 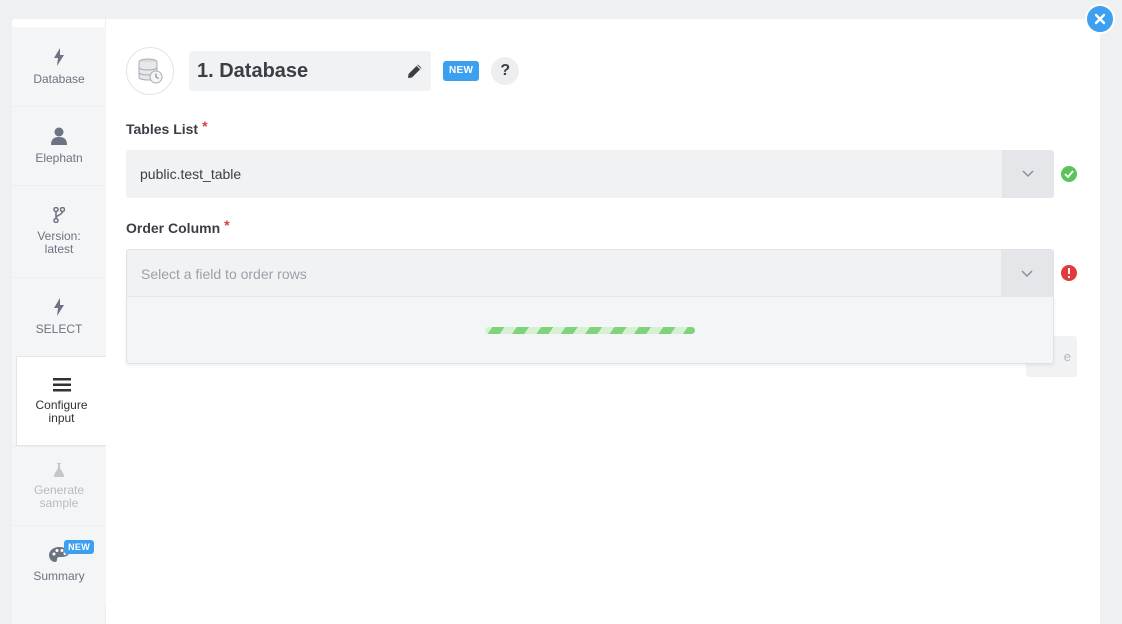 I want to click on tables-list-label-text: Tables List, so click(x=162, y=129).